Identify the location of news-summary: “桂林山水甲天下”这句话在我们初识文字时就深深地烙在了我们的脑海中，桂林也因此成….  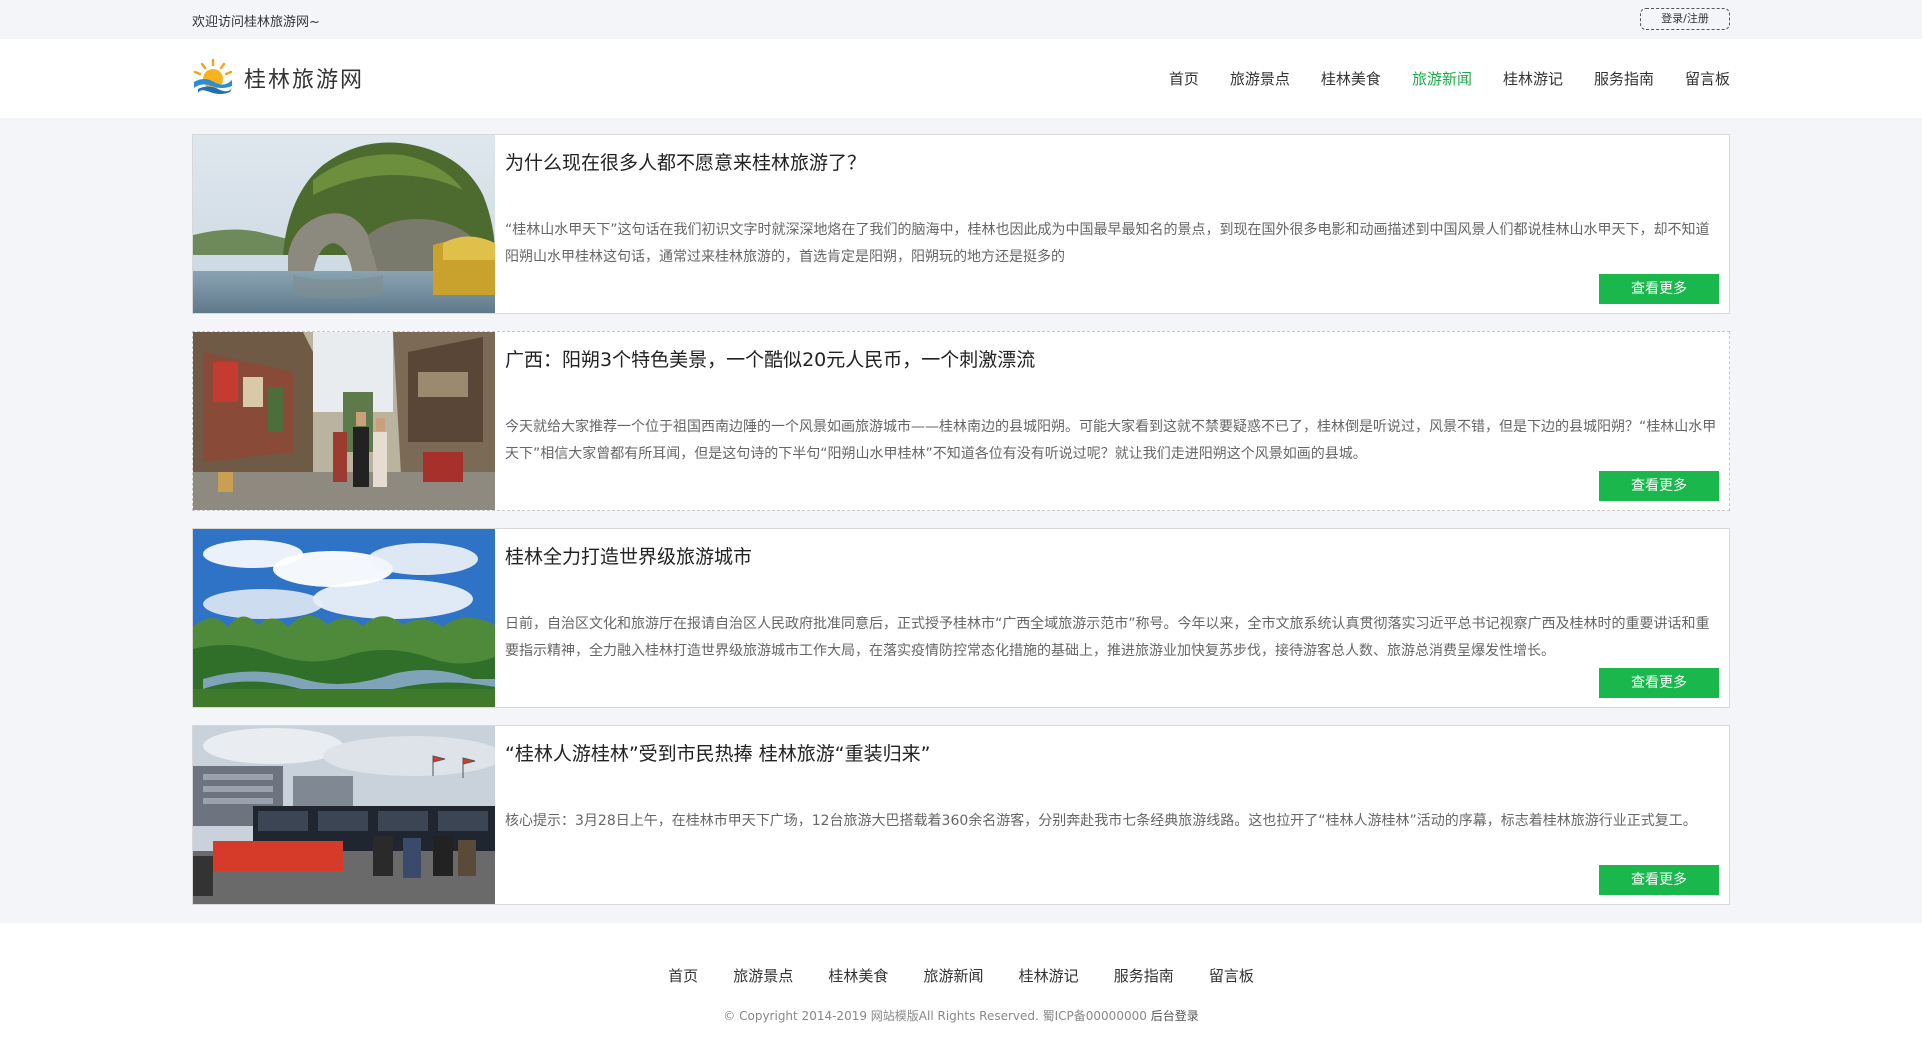
(1107, 243).